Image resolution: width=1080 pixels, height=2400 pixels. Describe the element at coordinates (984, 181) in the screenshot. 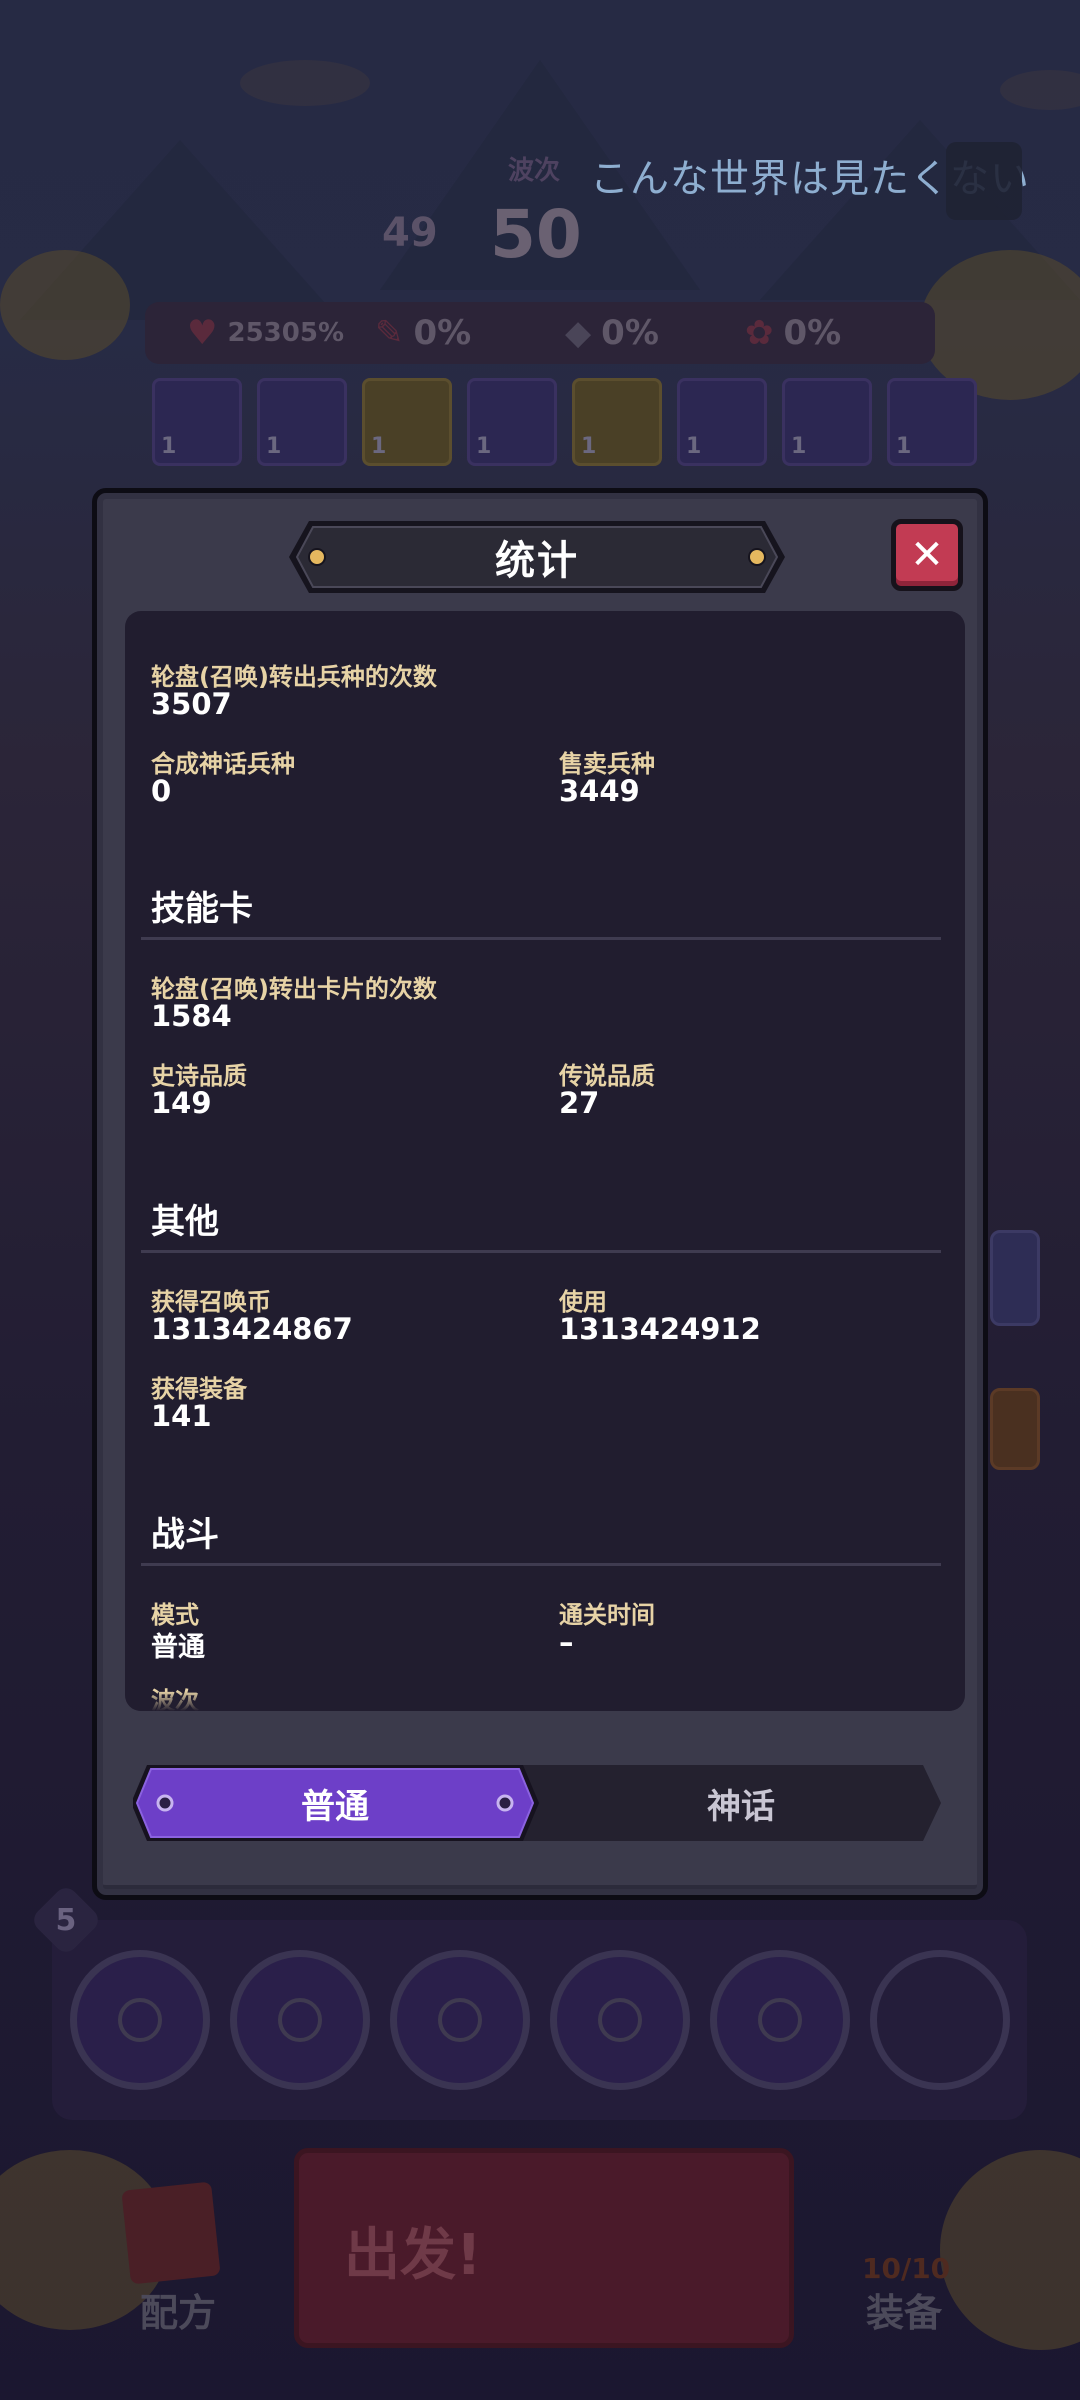

I see `menu-button` at that location.